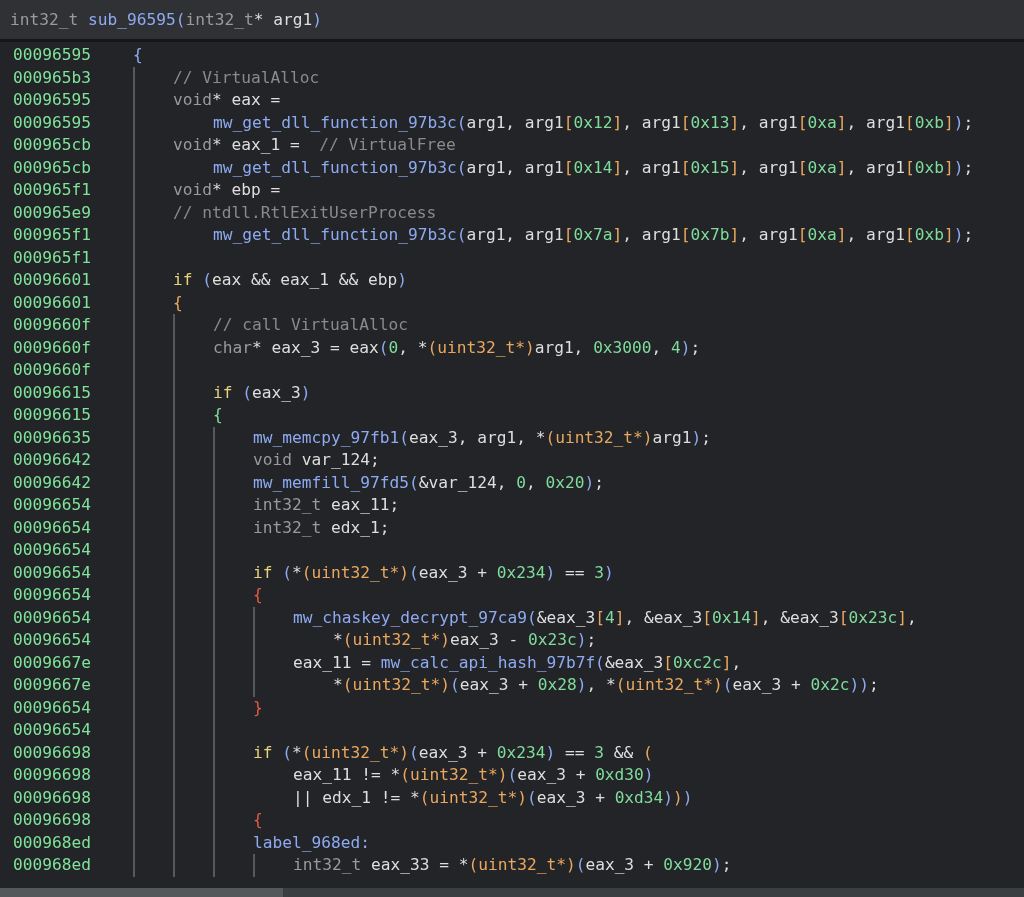 The width and height of the screenshot is (1024, 897). What do you see at coordinates (166, 19) in the screenshot?
I see `function-signature: int32_t sub_96595(int32_t* arg1)` at bounding box center [166, 19].